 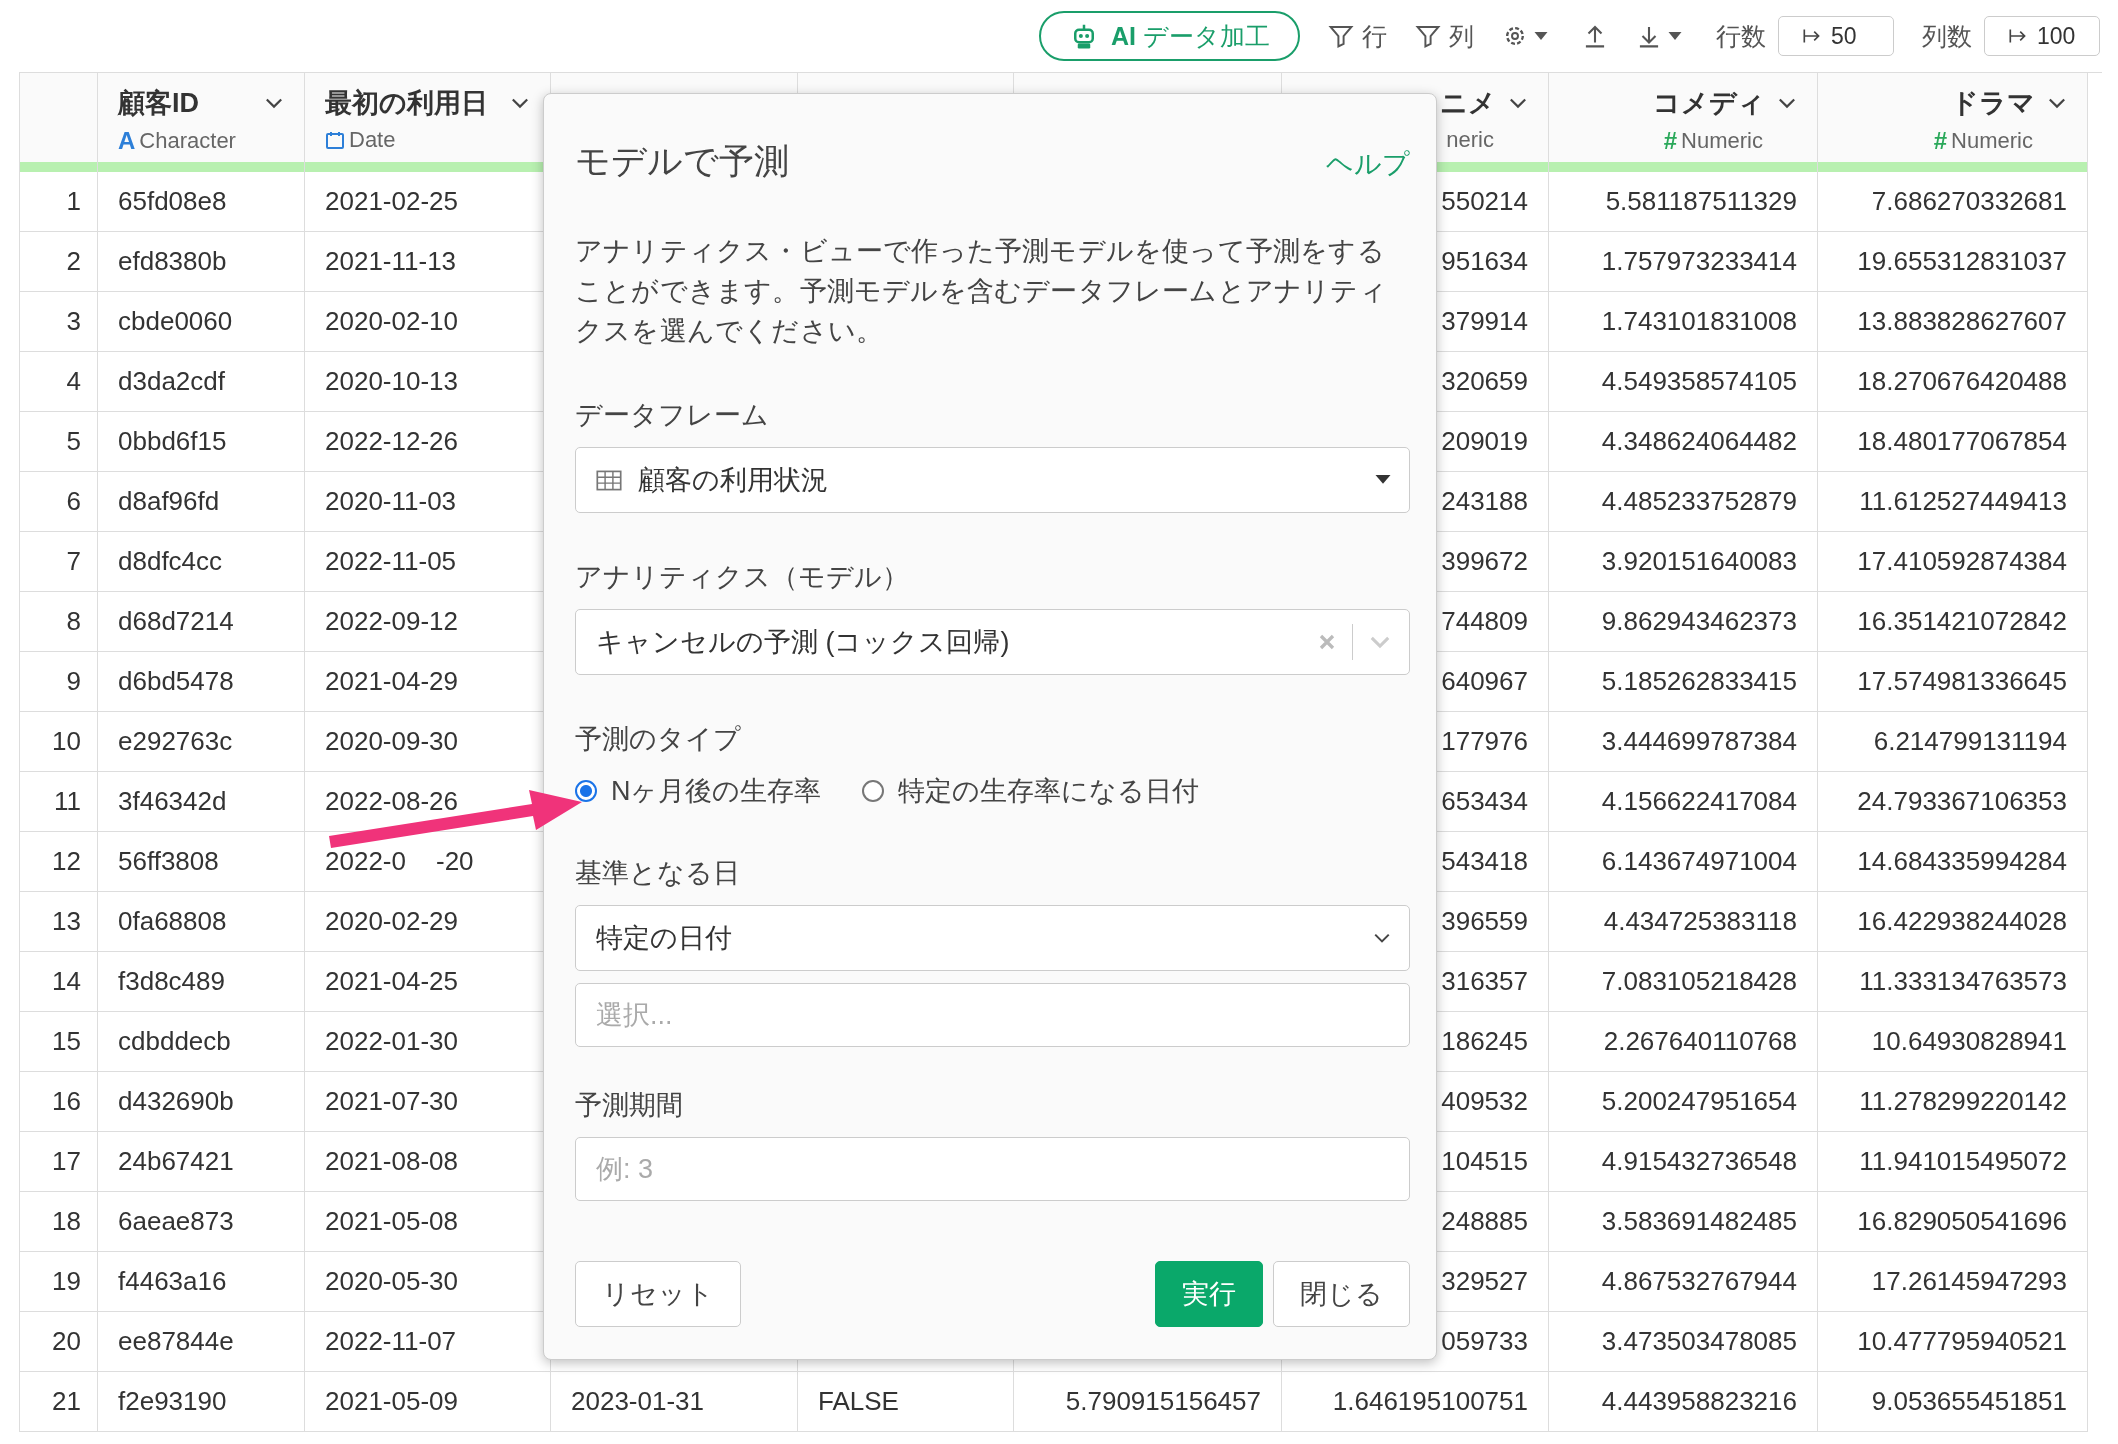 What do you see at coordinates (1444, 36) in the screenshot?
I see `column-filter-button: 列` at bounding box center [1444, 36].